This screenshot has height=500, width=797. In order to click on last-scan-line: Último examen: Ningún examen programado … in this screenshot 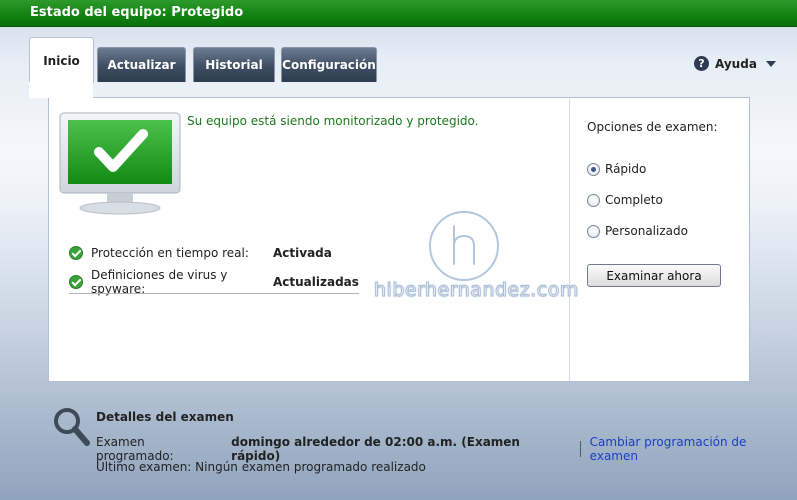, I will do `click(261, 467)`.